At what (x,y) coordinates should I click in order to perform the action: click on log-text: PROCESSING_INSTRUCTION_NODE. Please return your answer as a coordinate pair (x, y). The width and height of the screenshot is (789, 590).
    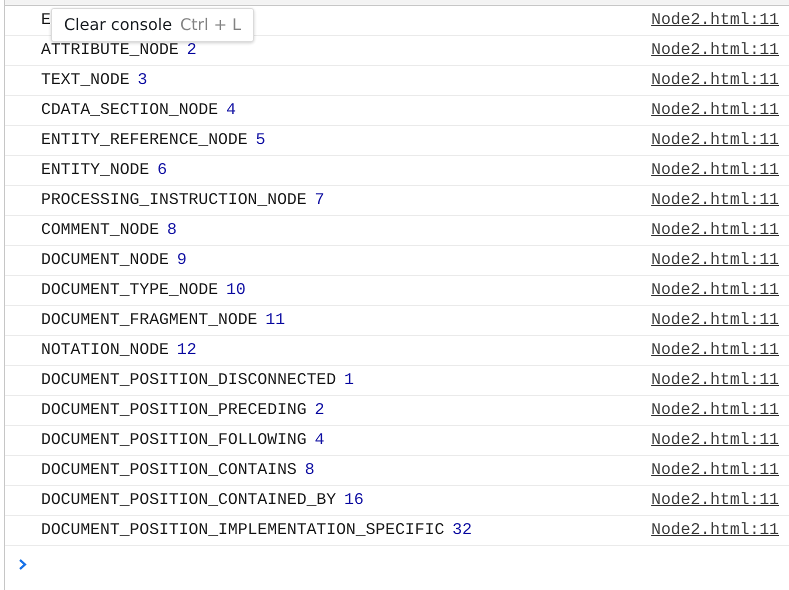
    Looking at the image, I should click on (174, 200).